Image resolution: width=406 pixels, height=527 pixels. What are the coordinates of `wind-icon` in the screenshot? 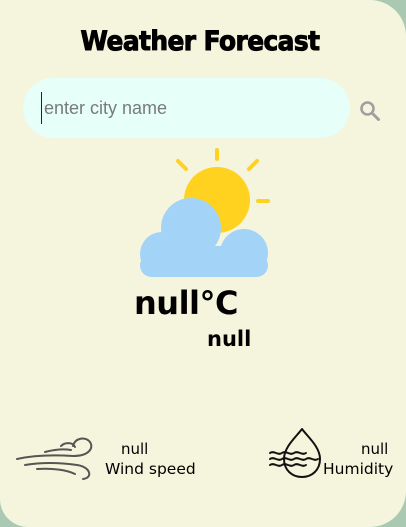 It's located at (54, 458).